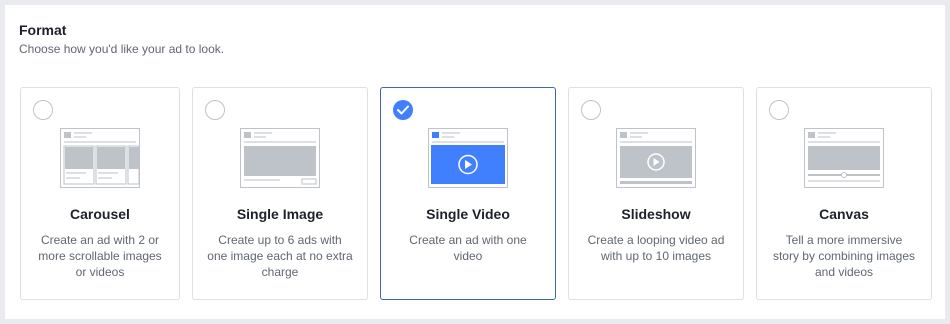 This screenshot has width=950, height=324. What do you see at coordinates (468, 248) in the screenshot?
I see `card-desc-single-video: Create an ad with one video` at bounding box center [468, 248].